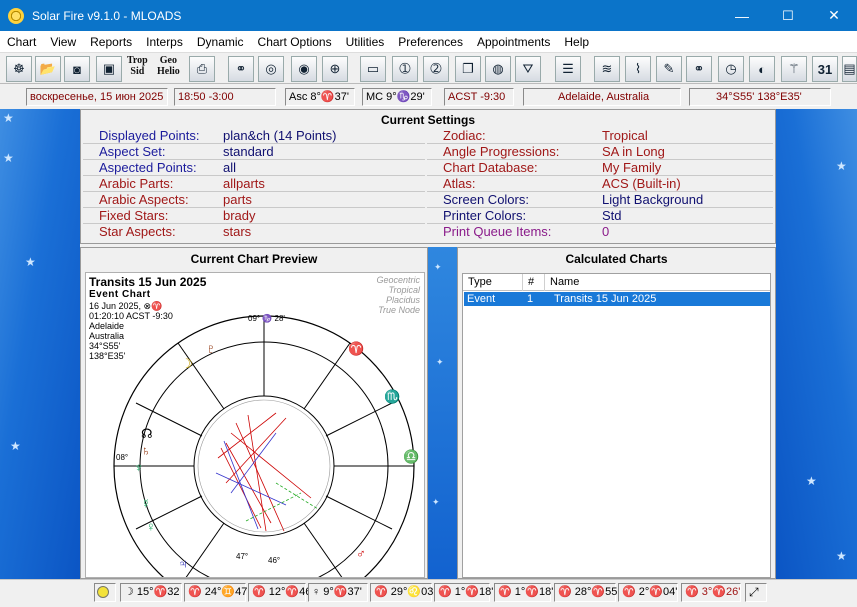 This screenshot has width=857, height=607. What do you see at coordinates (600, 216) in the screenshot?
I see `setting-row: Printer Colors: Std` at bounding box center [600, 216].